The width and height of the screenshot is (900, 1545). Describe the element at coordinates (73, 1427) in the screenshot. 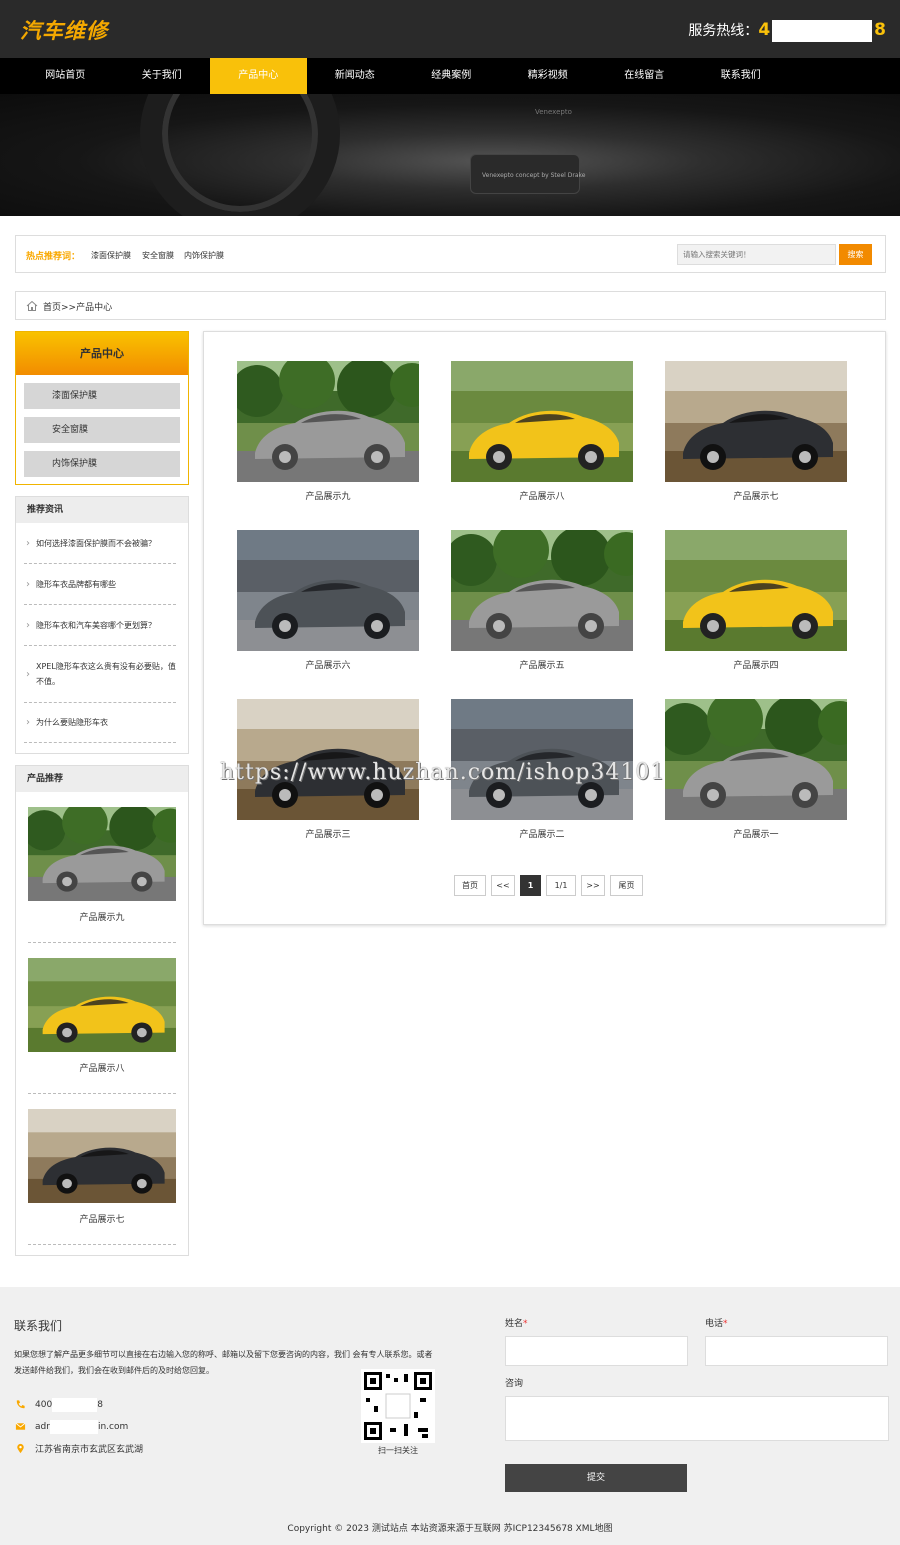

I see `redaction-mask` at that location.